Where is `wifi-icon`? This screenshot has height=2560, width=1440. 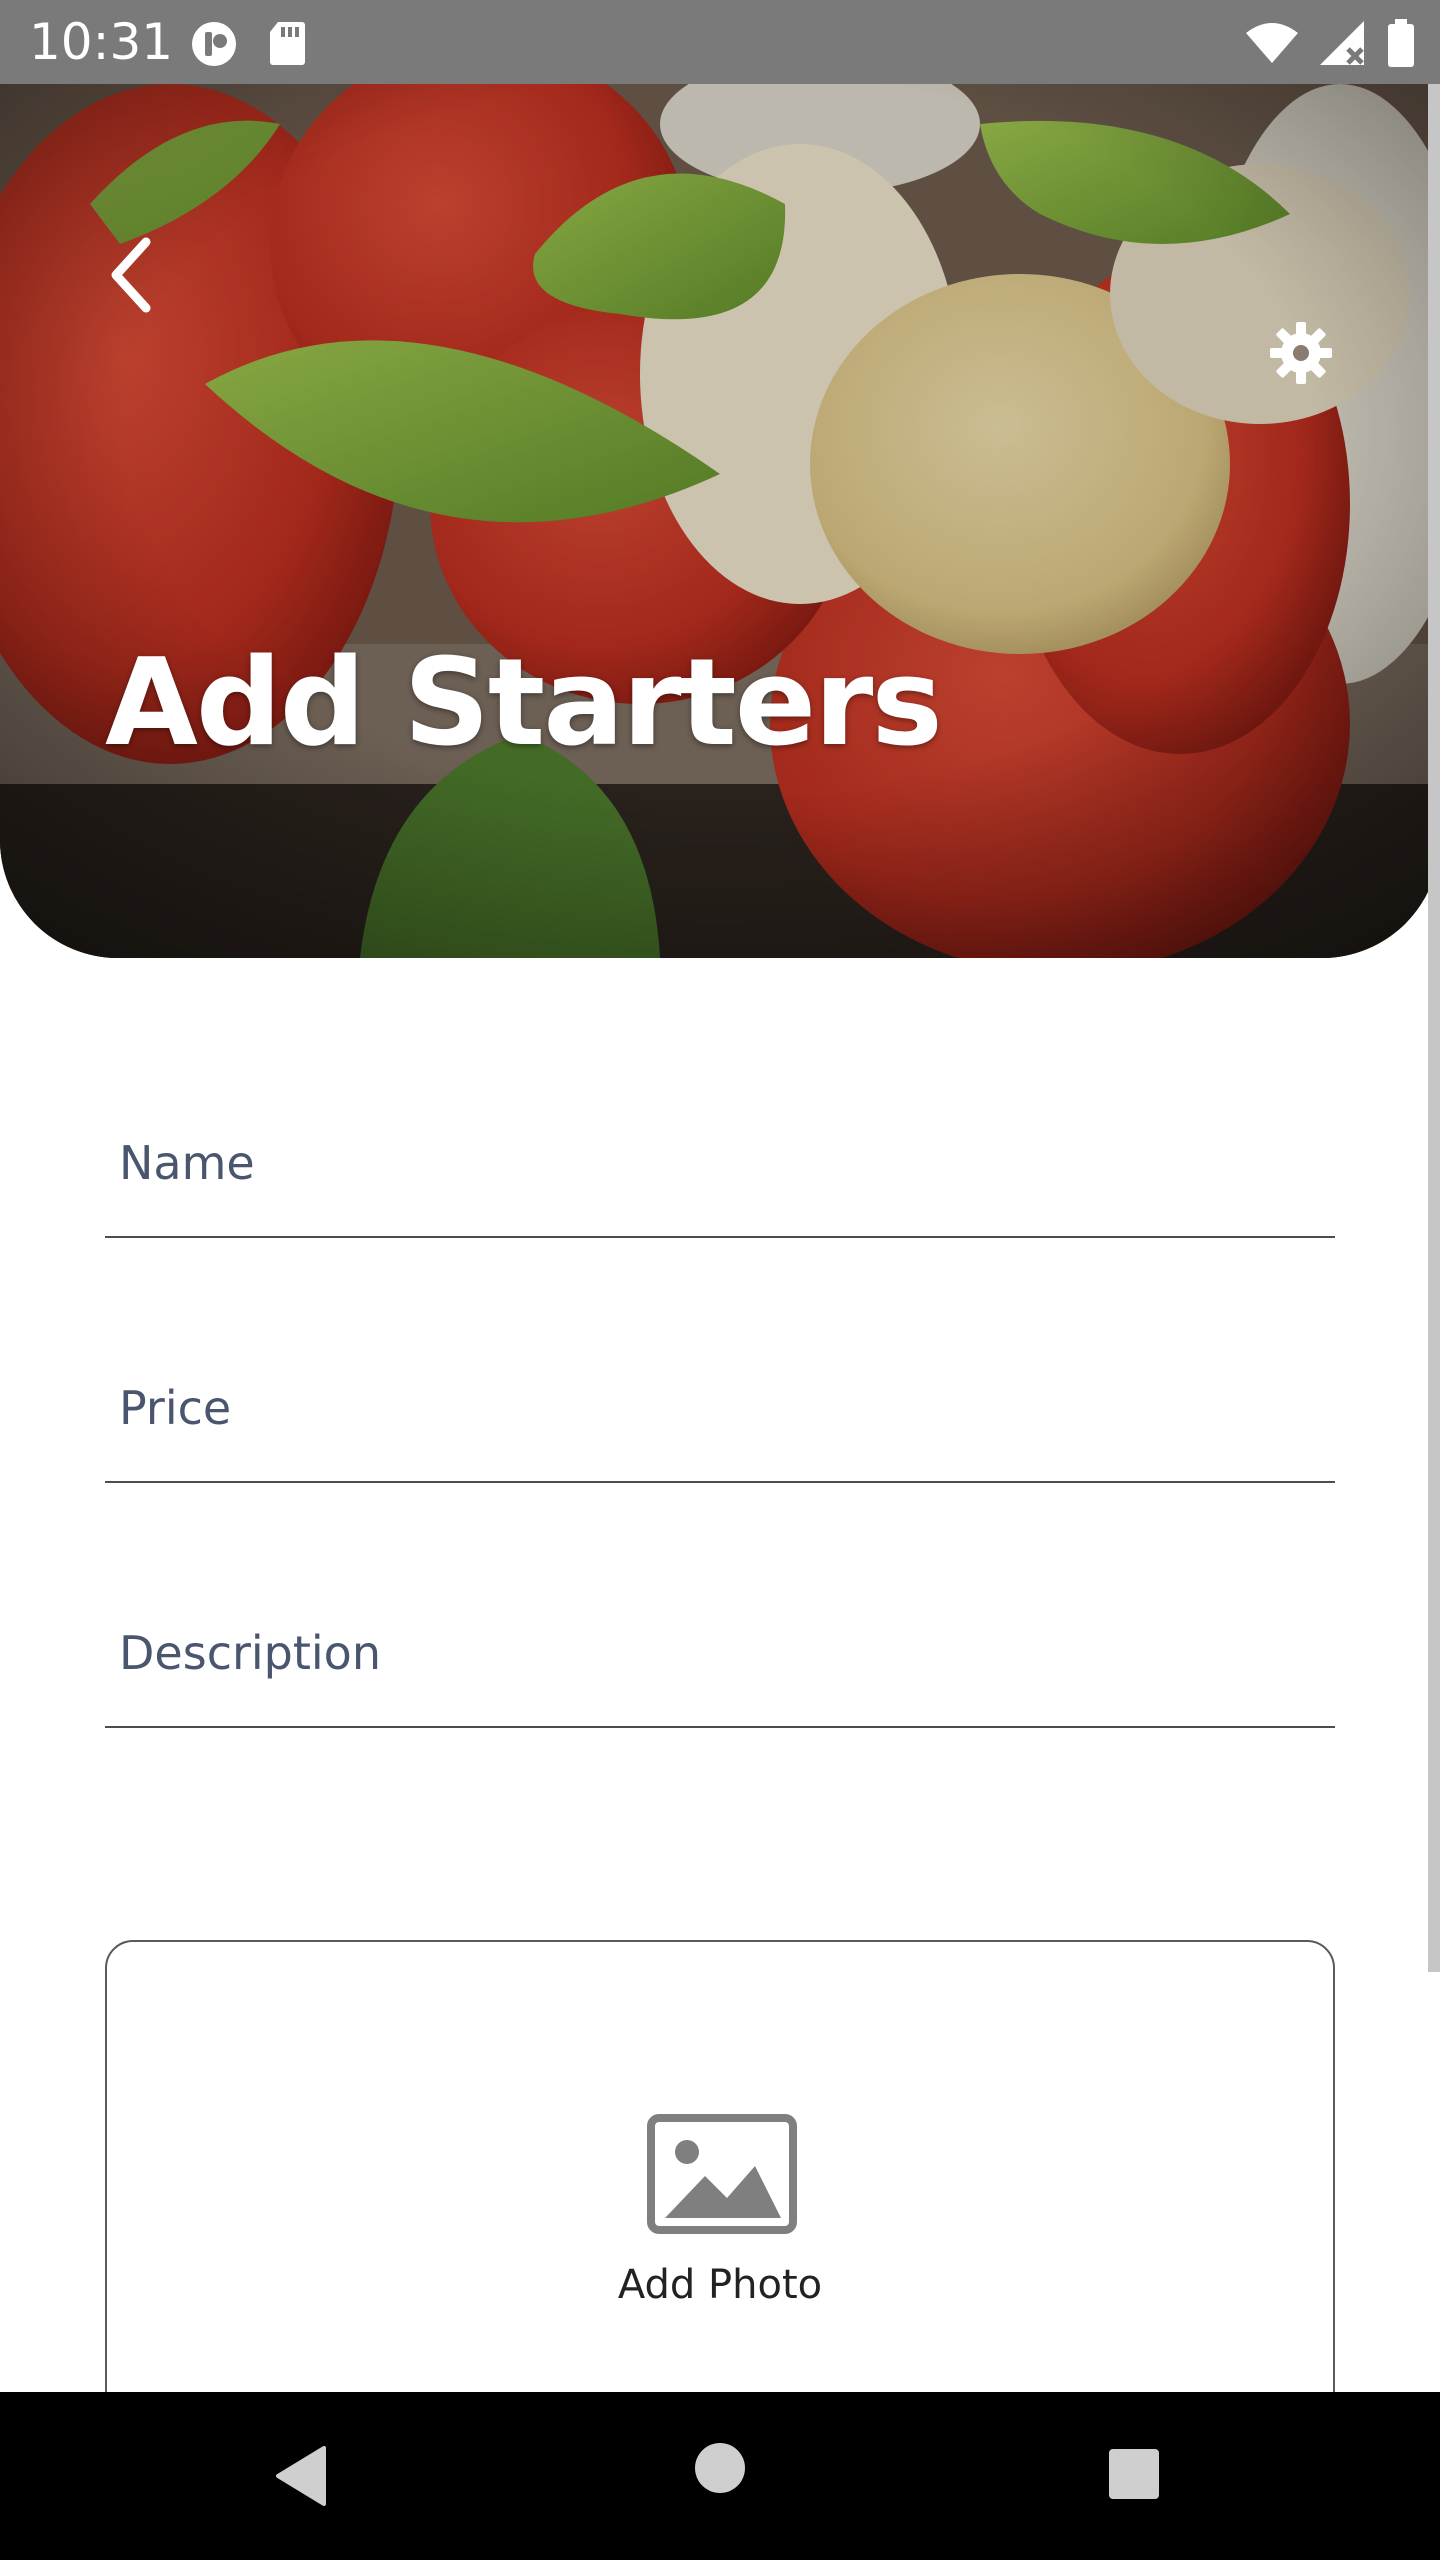
wifi-icon is located at coordinates (1272, 43).